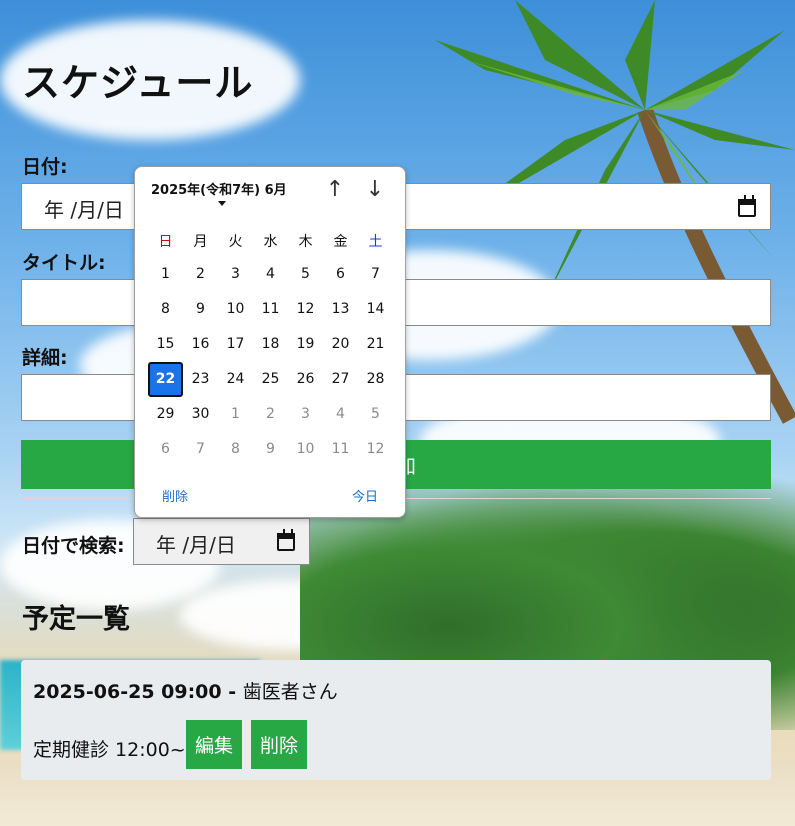 This screenshot has height=826, width=795. I want to click on month-year-selector: 2025年(令和7年) 6月, so click(219, 188).